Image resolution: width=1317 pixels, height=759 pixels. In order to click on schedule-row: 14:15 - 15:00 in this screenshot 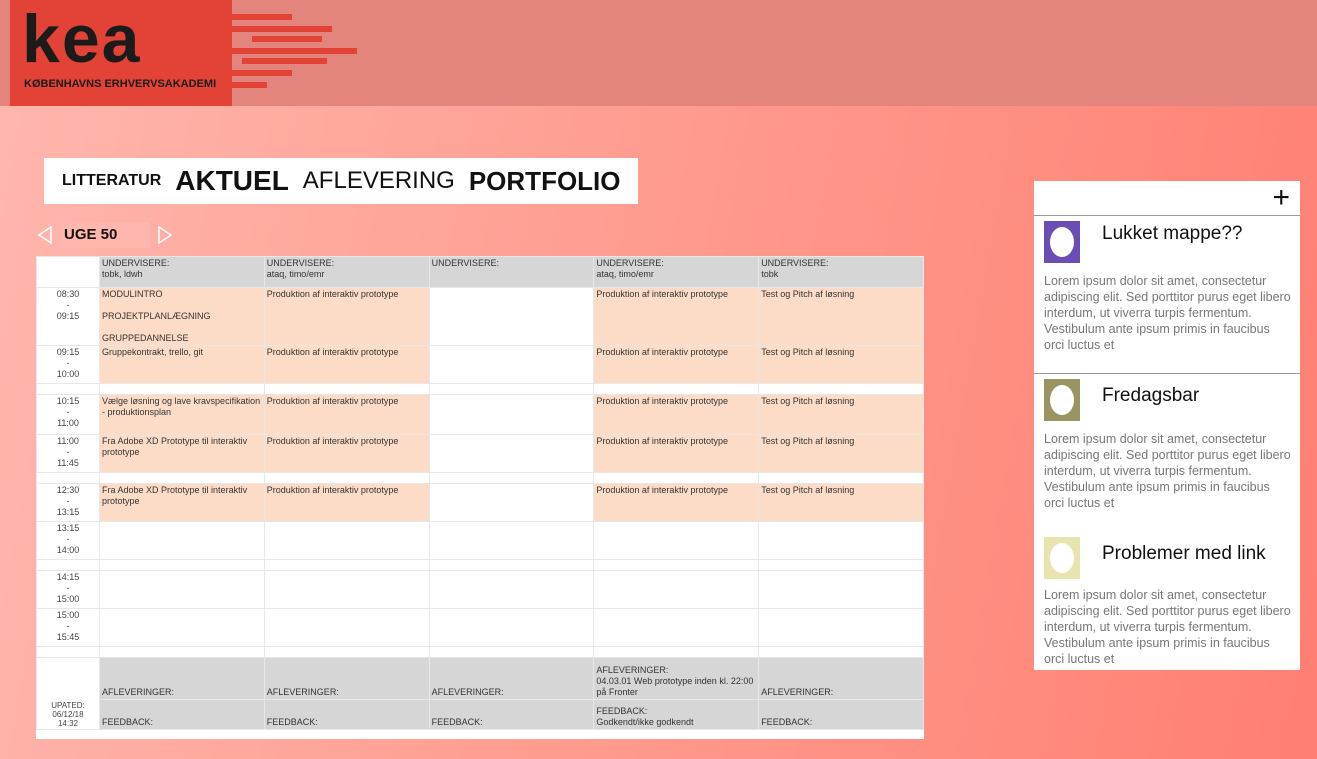, I will do `click(480, 589)`.